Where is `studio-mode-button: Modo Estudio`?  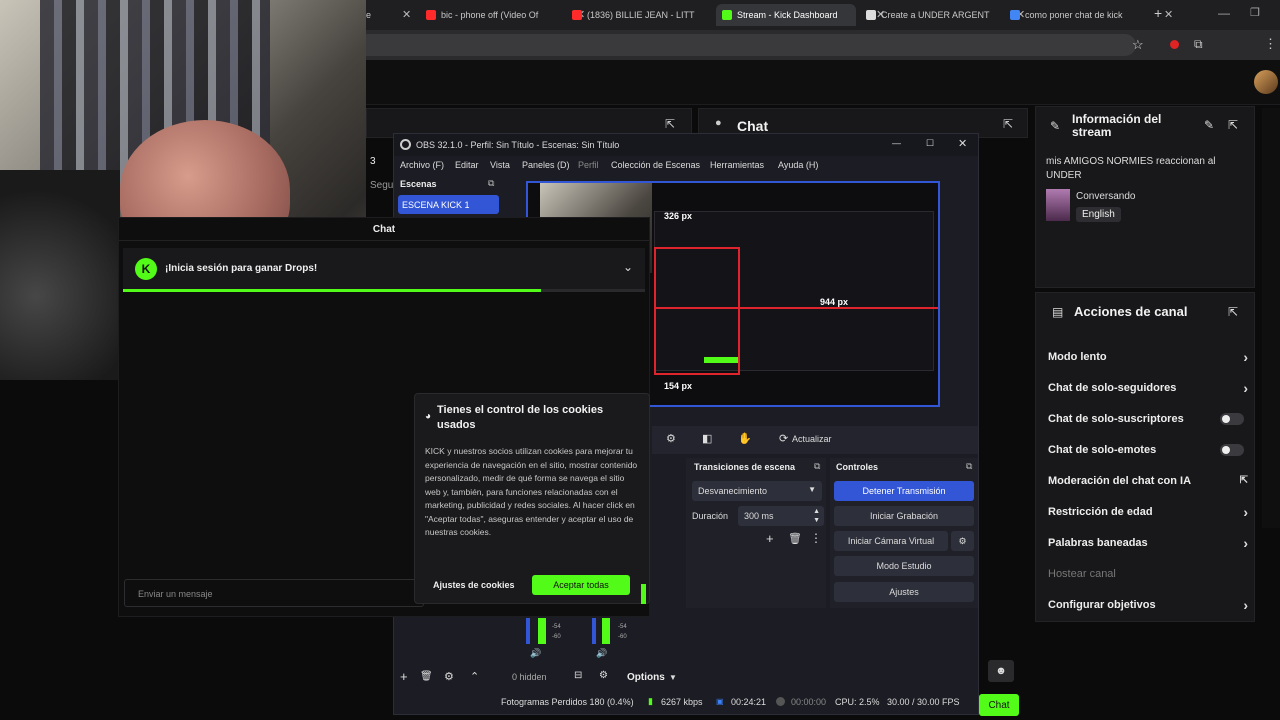
studio-mode-button: Modo Estudio is located at coordinates (904, 566).